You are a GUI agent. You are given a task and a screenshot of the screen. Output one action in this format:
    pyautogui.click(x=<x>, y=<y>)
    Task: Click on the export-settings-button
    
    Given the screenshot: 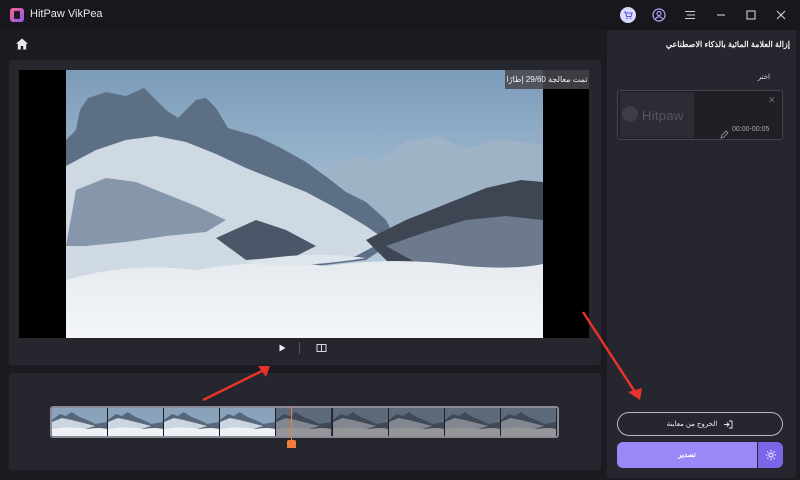 What is the action you would take?
    pyautogui.click(x=770, y=455)
    